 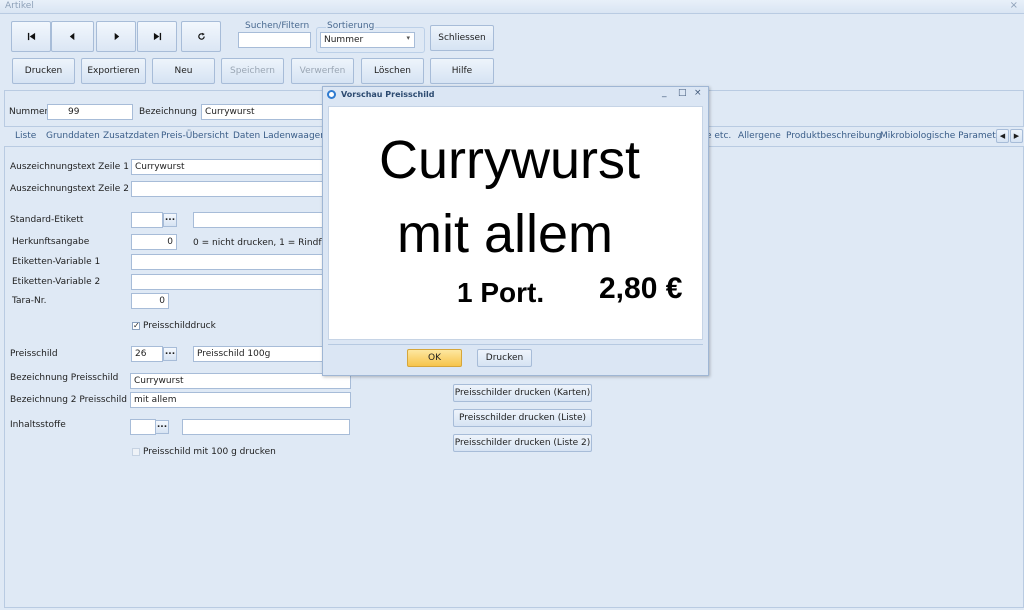 I want to click on tab-preis-uebersicht: Preis-Übersicht, so click(x=195, y=136).